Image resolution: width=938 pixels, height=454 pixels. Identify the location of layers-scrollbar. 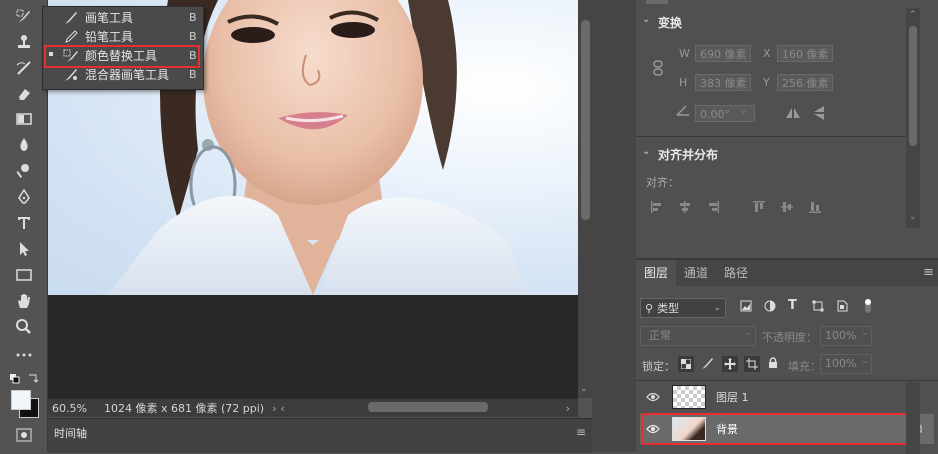
(913, 418).